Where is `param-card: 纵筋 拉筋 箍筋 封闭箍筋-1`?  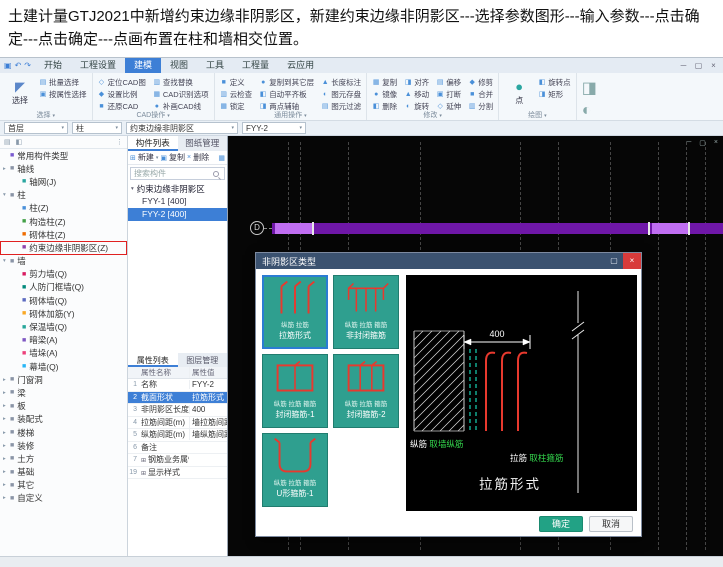
param-card: 纵筋 拉筋 箍筋 封闭箍筋-1 is located at coordinates (295, 391).